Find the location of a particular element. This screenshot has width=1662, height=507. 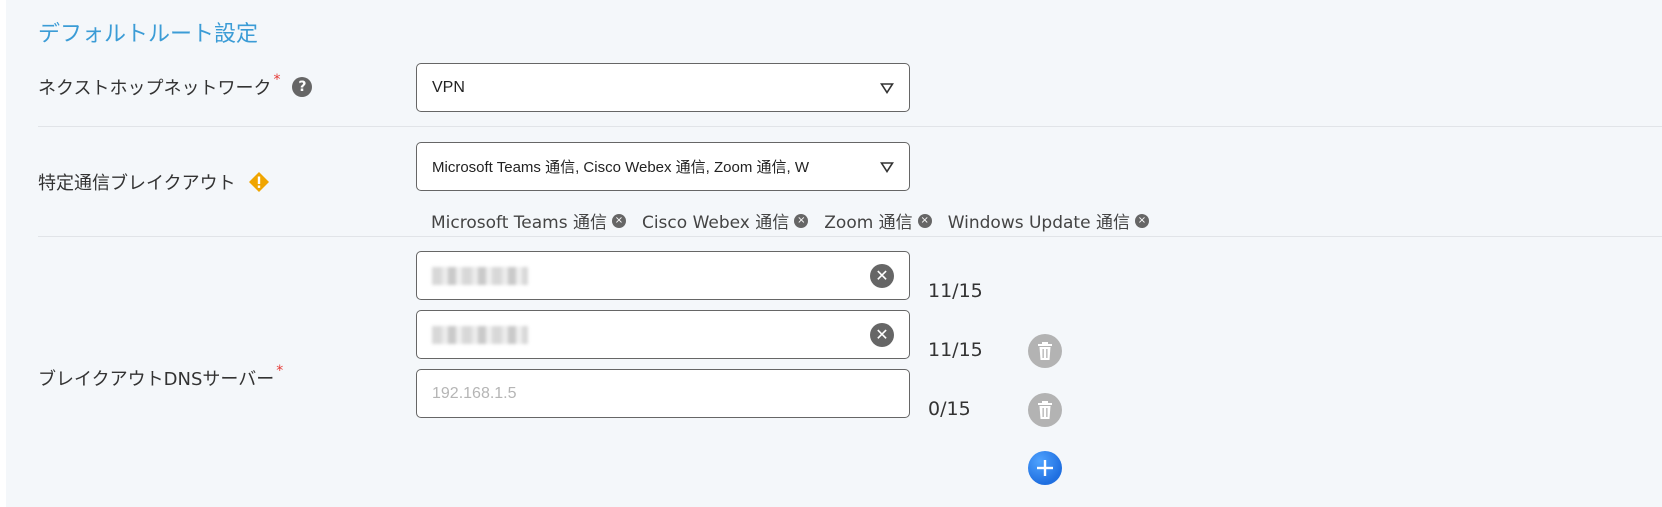

chip-windows-update: Windows Update 通信 × is located at coordinates (1048, 220).